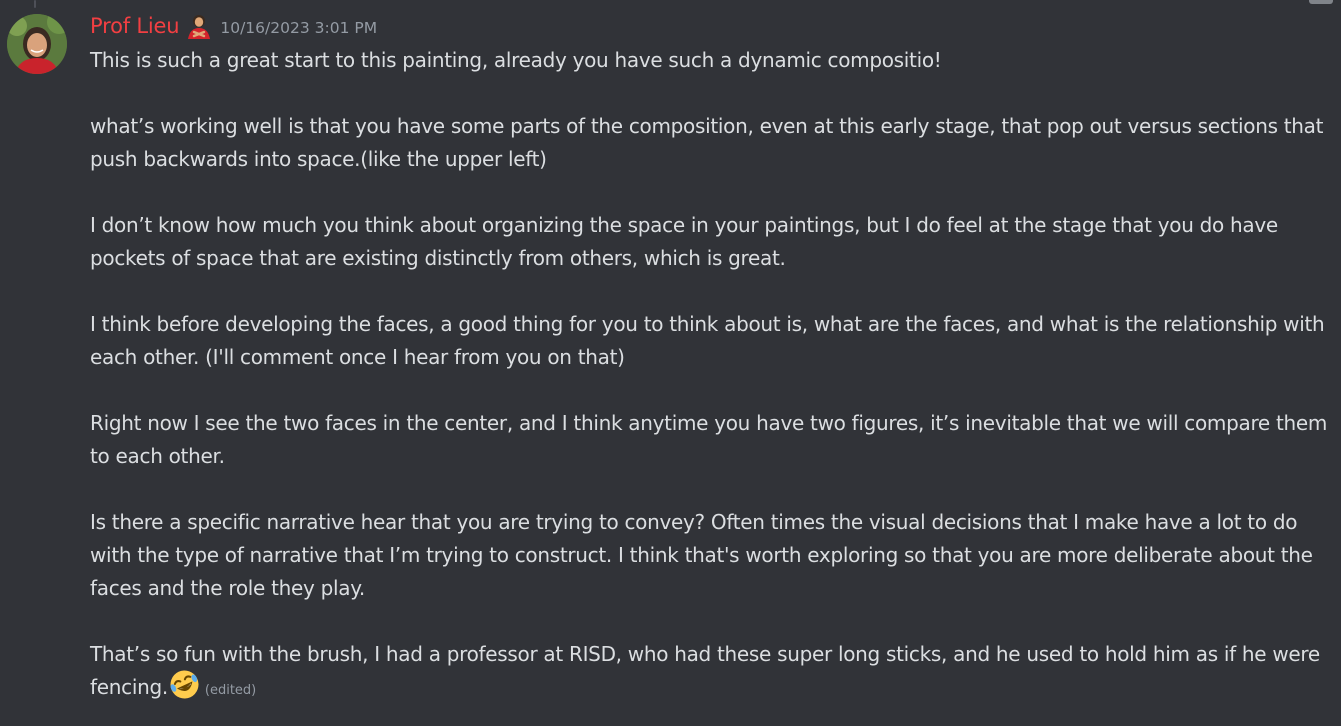 This screenshot has width=1341, height=726. What do you see at coordinates (1321, 2) in the screenshot?
I see `scrollbar-thumb` at bounding box center [1321, 2].